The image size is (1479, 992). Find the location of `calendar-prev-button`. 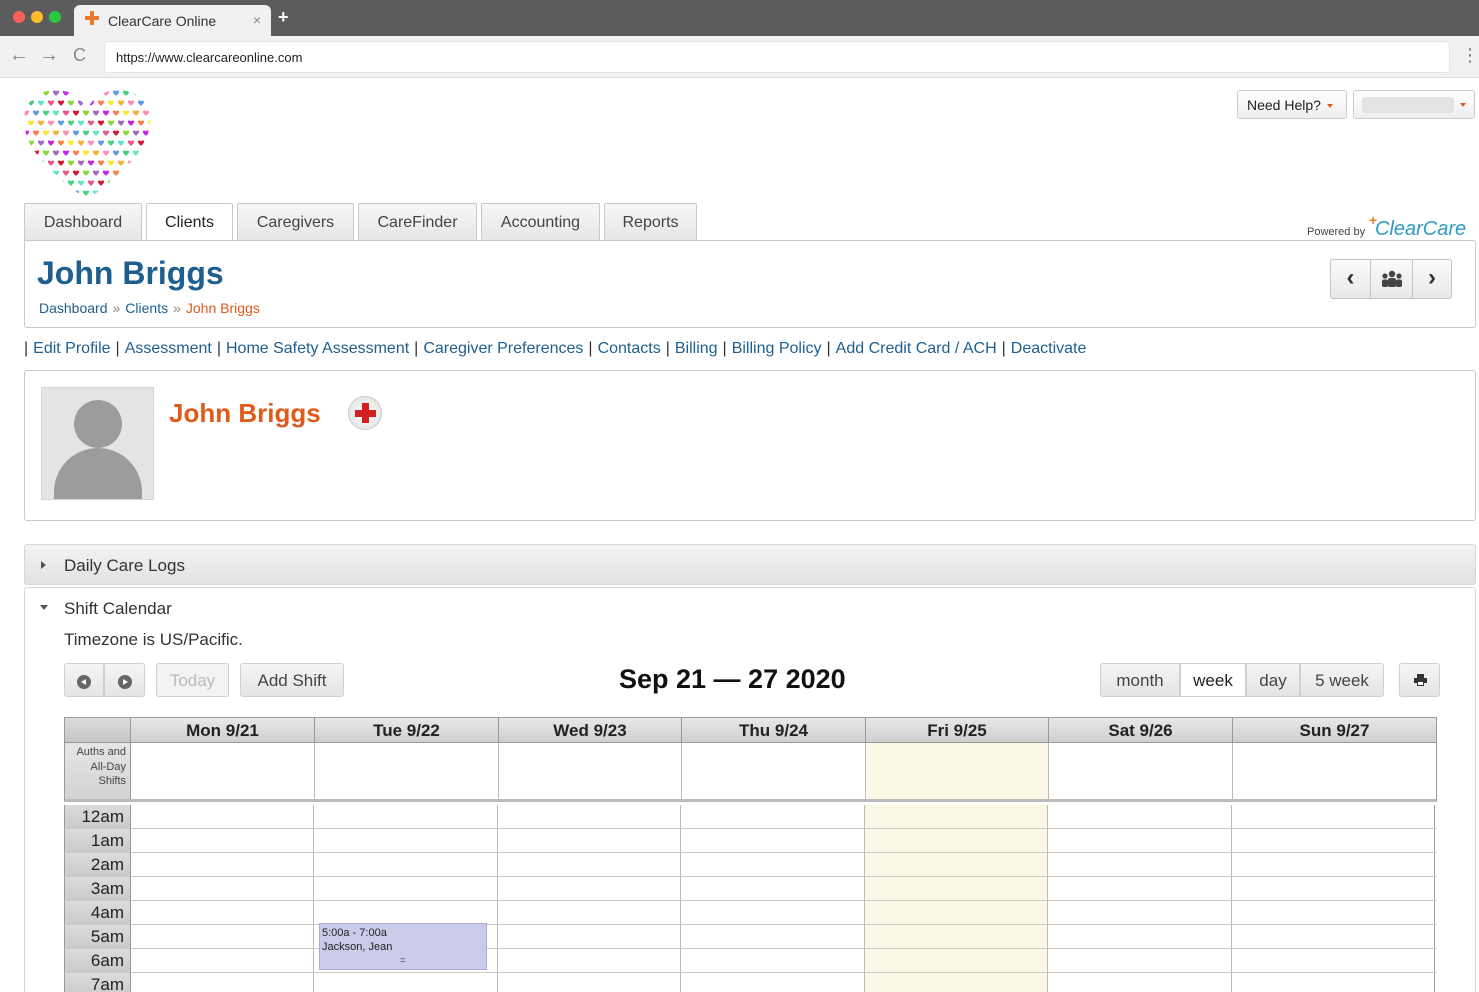

calendar-prev-button is located at coordinates (84, 680).